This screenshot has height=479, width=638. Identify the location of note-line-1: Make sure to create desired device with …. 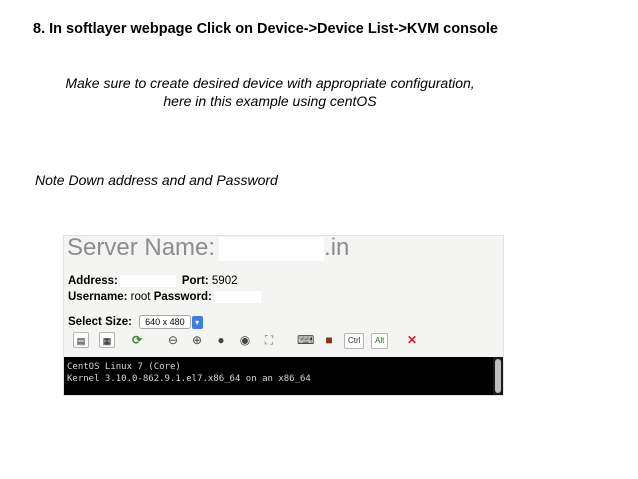
(270, 83).